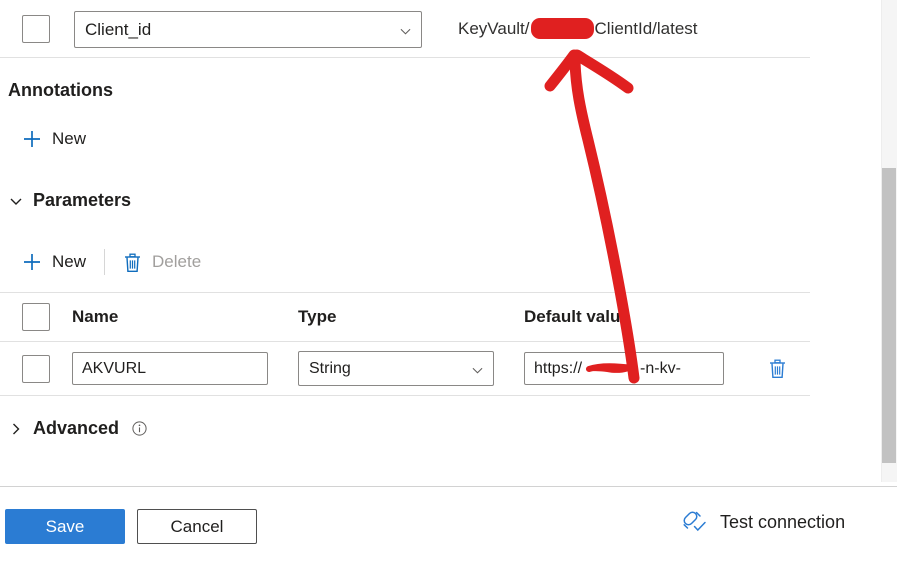  I want to click on parameter-type-cell: String, so click(411, 368).